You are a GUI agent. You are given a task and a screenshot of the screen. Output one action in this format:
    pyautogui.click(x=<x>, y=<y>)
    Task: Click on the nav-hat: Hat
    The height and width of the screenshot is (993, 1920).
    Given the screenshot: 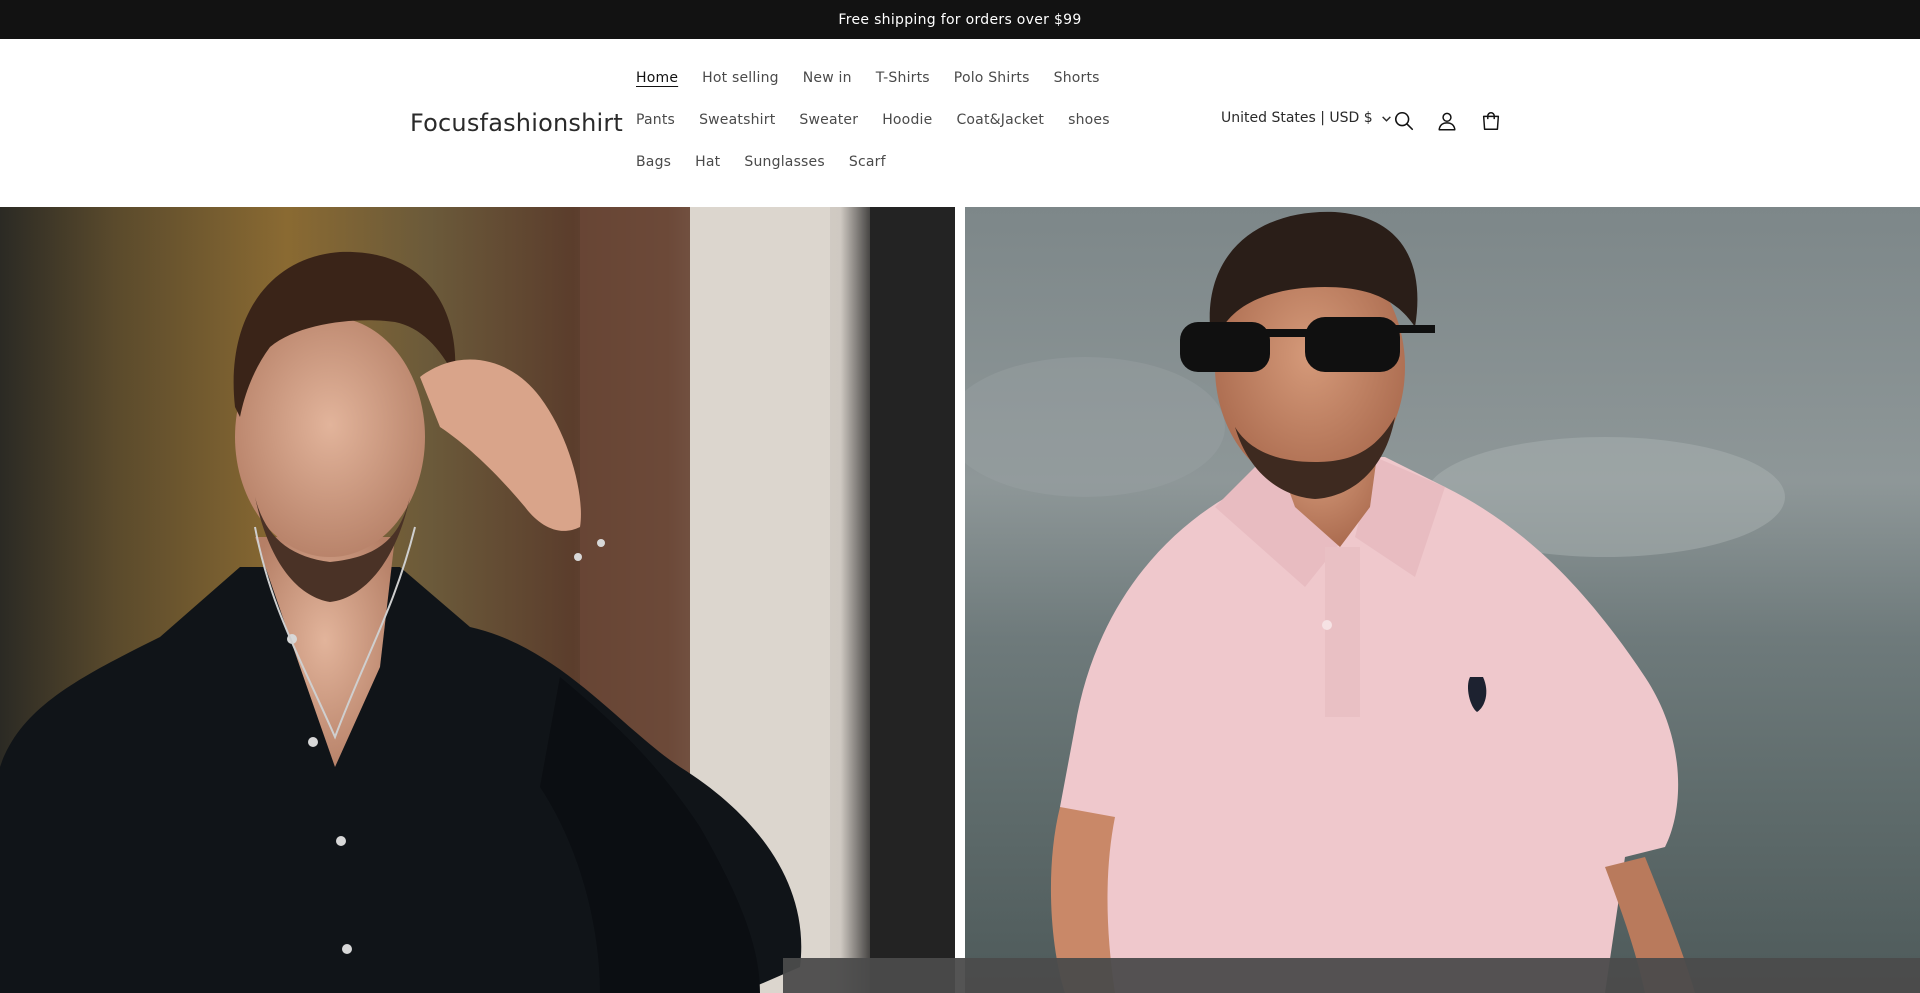 What is the action you would take?
    pyautogui.click(x=707, y=162)
    